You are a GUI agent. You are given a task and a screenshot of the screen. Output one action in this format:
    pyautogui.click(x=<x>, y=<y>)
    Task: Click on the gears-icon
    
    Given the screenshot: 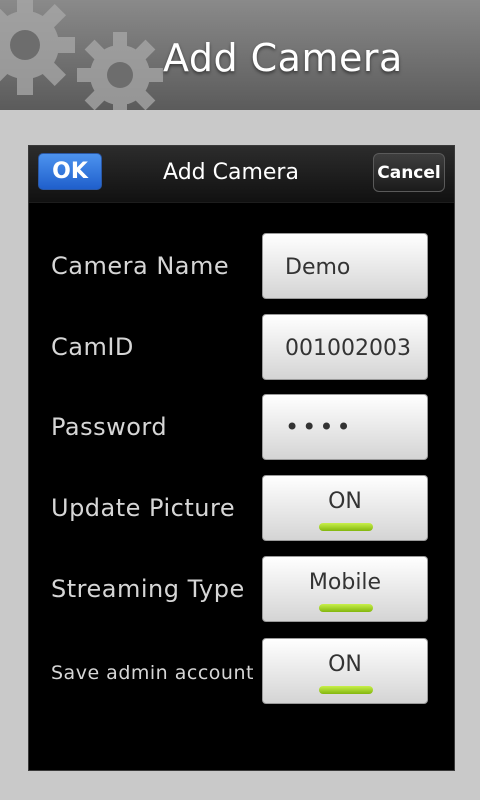 What is the action you would take?
    pyautogui.click(x=81, y=55)
    